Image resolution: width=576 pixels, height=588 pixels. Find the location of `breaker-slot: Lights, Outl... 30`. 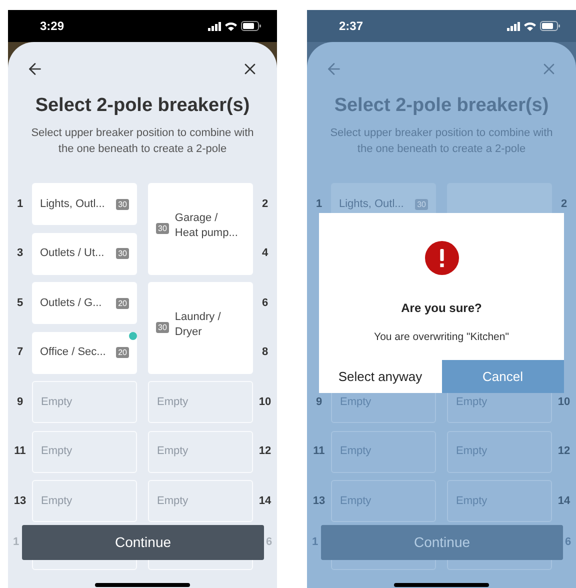

breaker-slot: Lights, Outl... 30 is located at coordinates (84, 204).